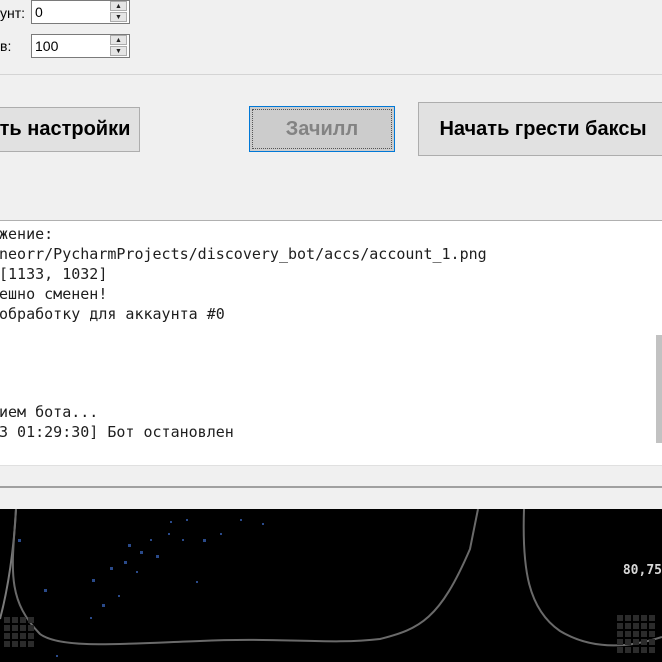 Image resolution: width=662 pixels, height=662 pixels. What do you see at coordinates (13, 13) in the screenshot?
I see `account-label: унт:` at bounding box center [13, 13].